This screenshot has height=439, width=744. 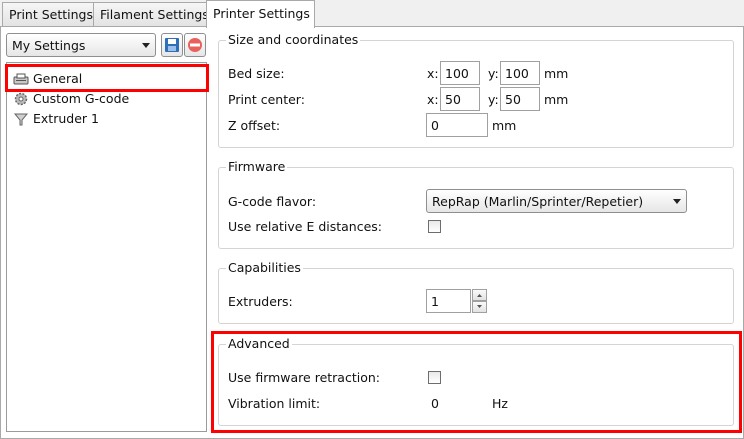 What do you see at coordinates (21, 119) in the screenshot?
I see `funnel-icon` at bounding box center [21, 119].